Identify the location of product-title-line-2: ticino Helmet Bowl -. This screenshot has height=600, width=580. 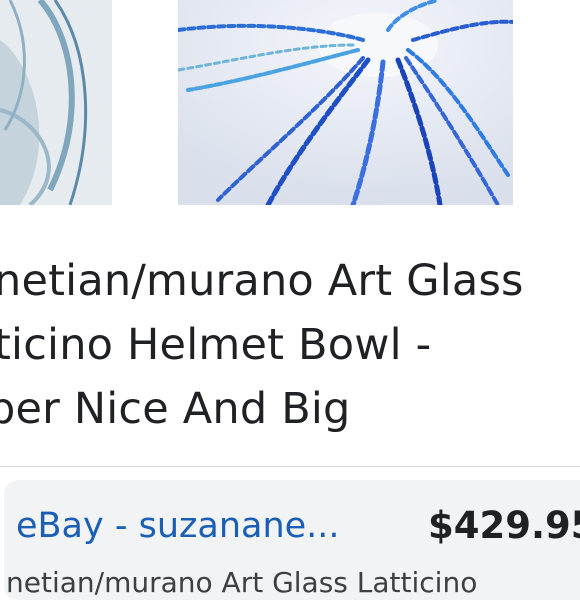
(216, 345).